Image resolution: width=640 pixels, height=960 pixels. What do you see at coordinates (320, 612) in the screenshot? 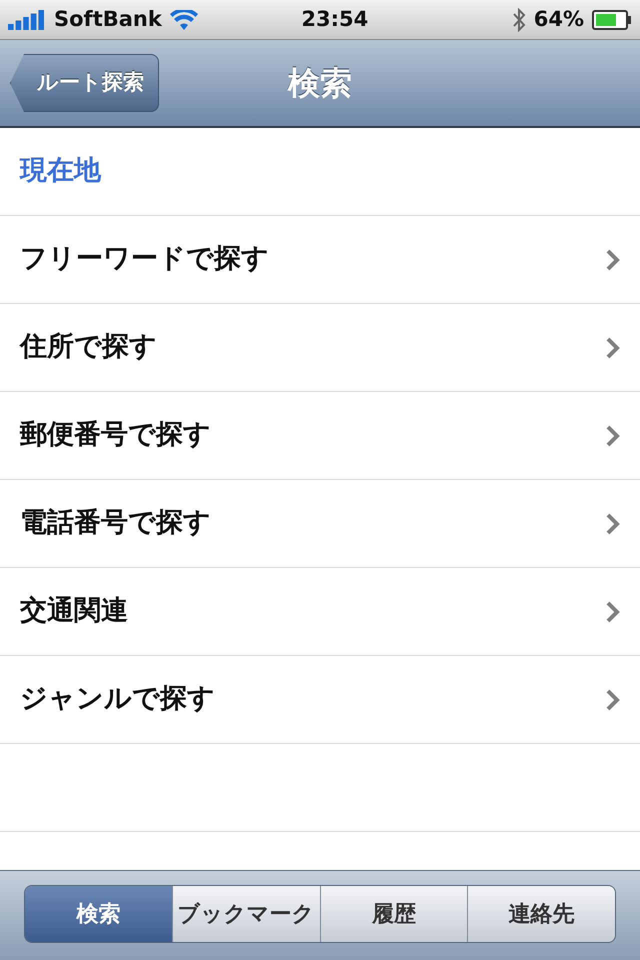
I see `list-item: 交通関連` at bounding box center [320, 612].